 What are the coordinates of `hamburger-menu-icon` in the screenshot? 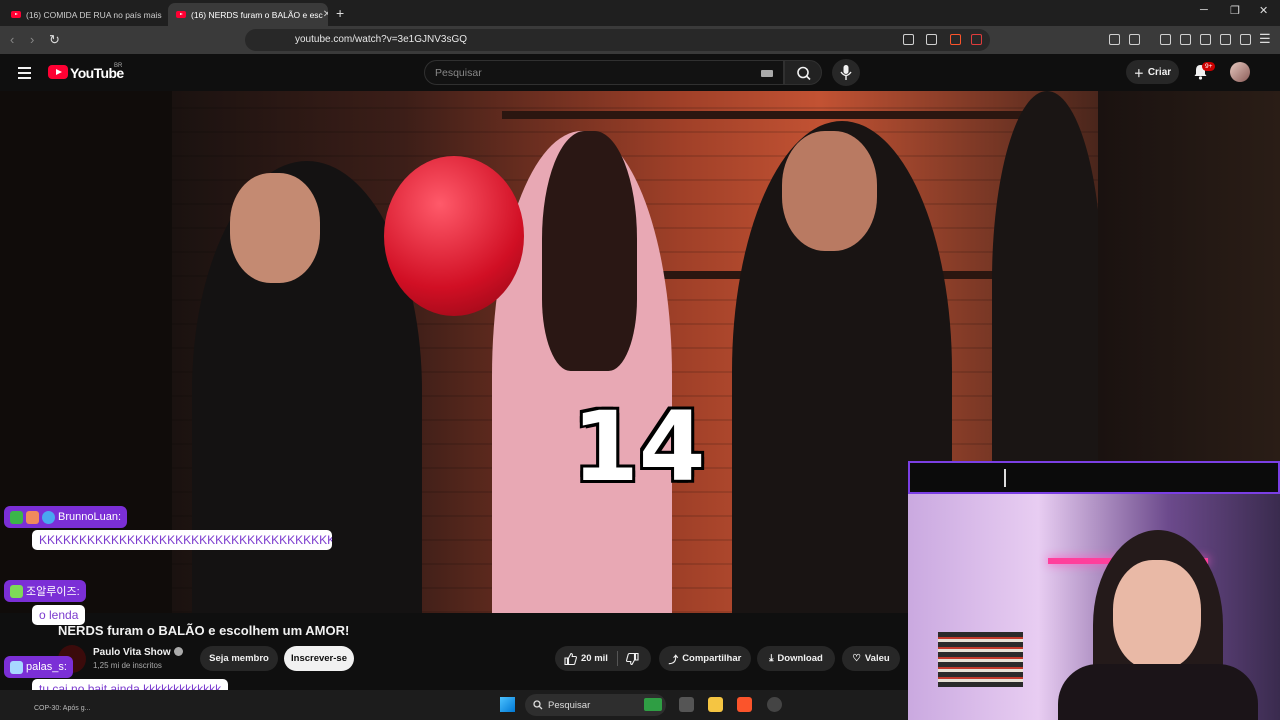 It's located at (24, 74).